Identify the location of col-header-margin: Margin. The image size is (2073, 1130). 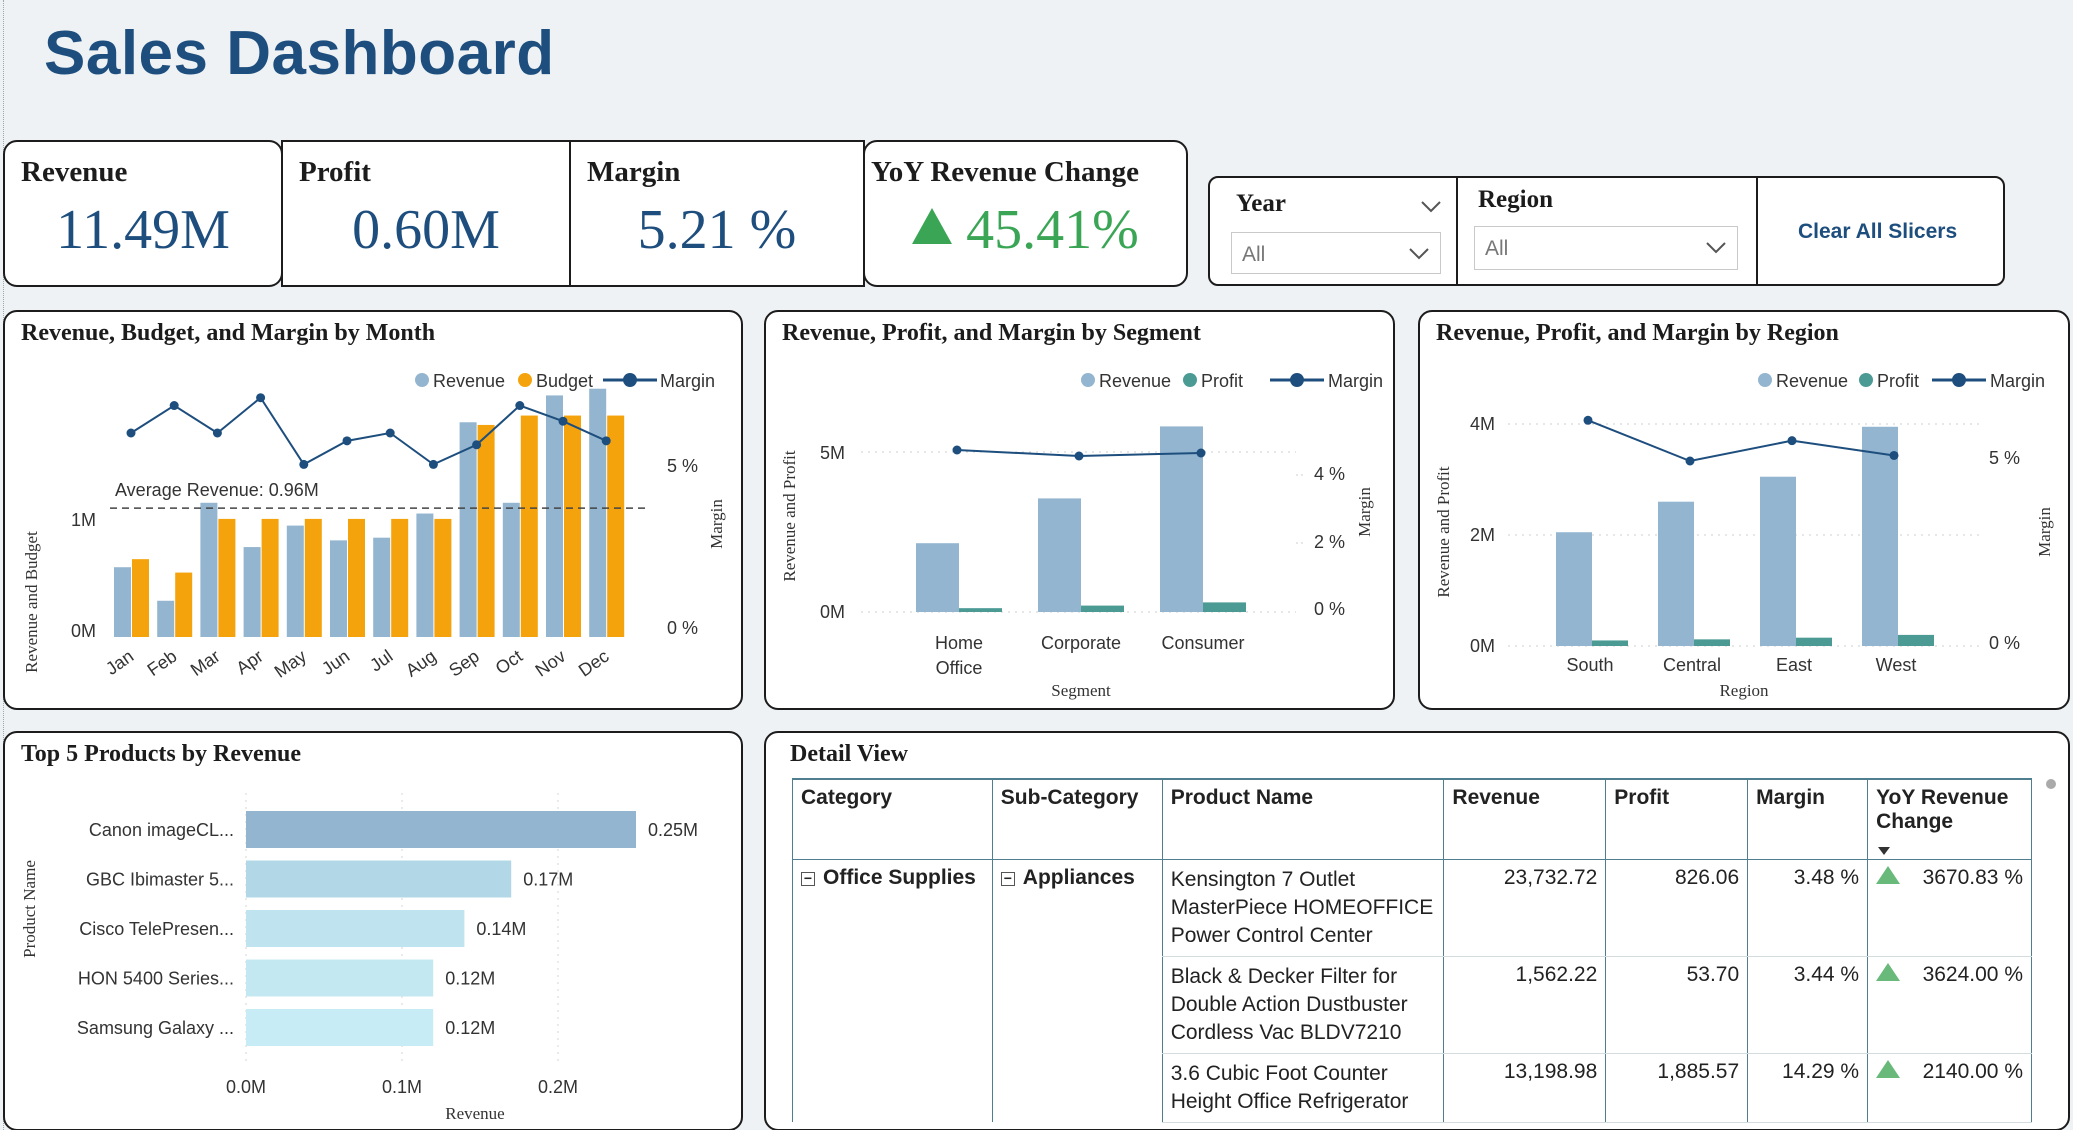
(1807, 819).